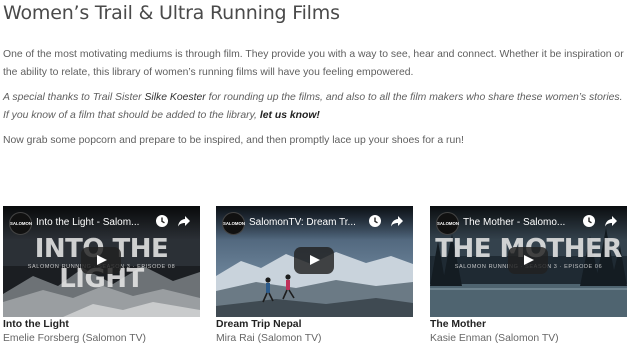 This screenshot has width=636, height=350. What do you see at coordinates (259, 324) in the screenshot?
I see `film-title: Dream Trip Nepal` at bounding box center [259, 324].